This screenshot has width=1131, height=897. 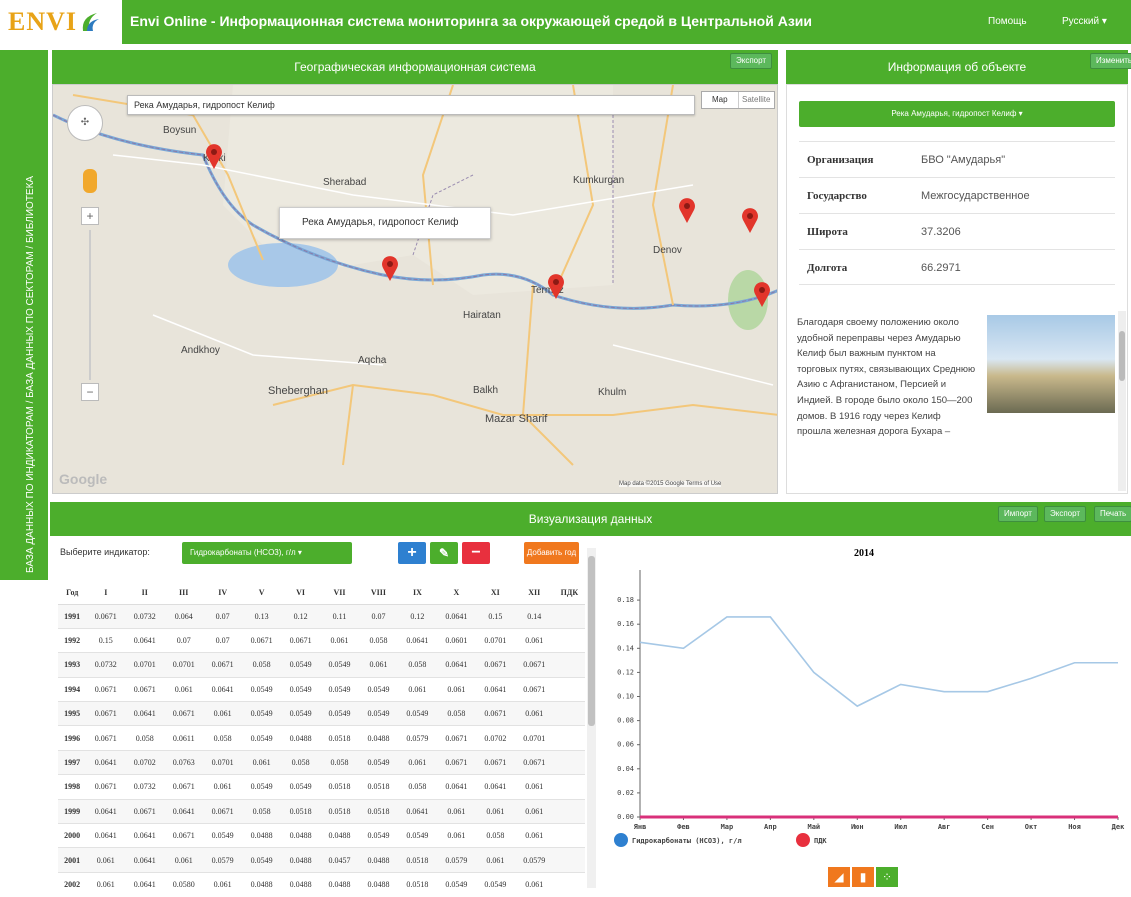 I want to click on bar-chart-button: ▮, so click(x=863, y=877).